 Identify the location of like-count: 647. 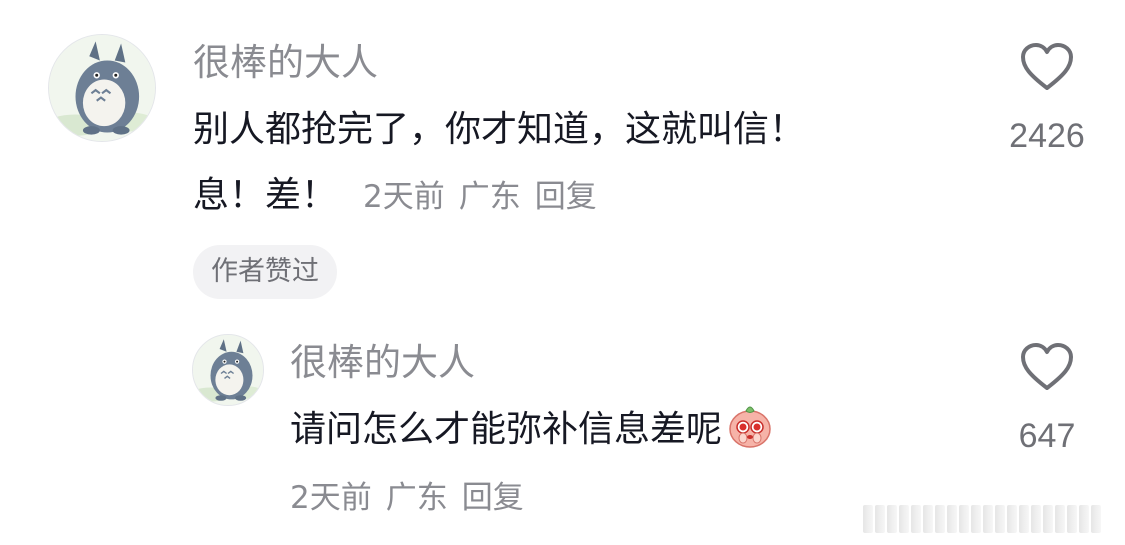
(1047, 436).